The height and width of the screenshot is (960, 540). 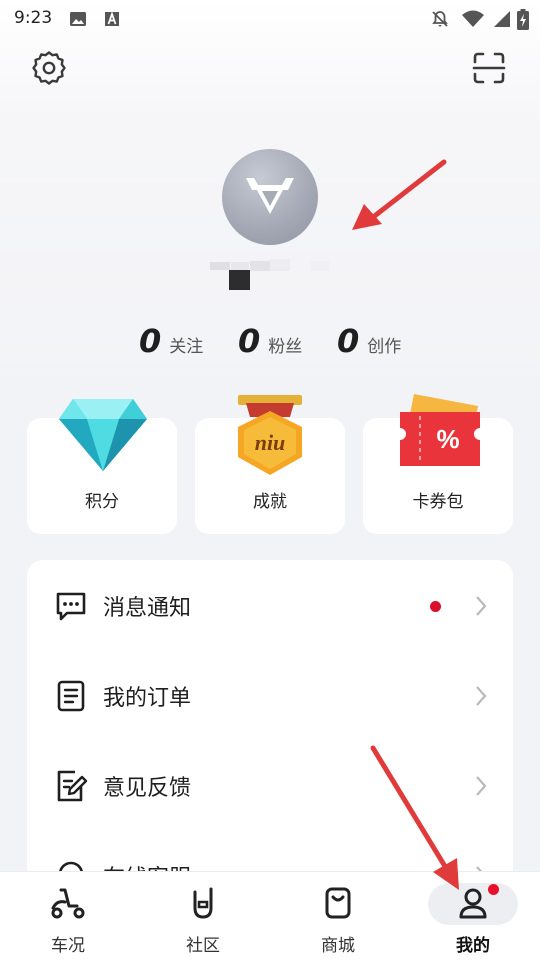 What do you see at coordinates (78, 19) in the screenshot?
I see `image-icon` at bounding box center [78, 19].